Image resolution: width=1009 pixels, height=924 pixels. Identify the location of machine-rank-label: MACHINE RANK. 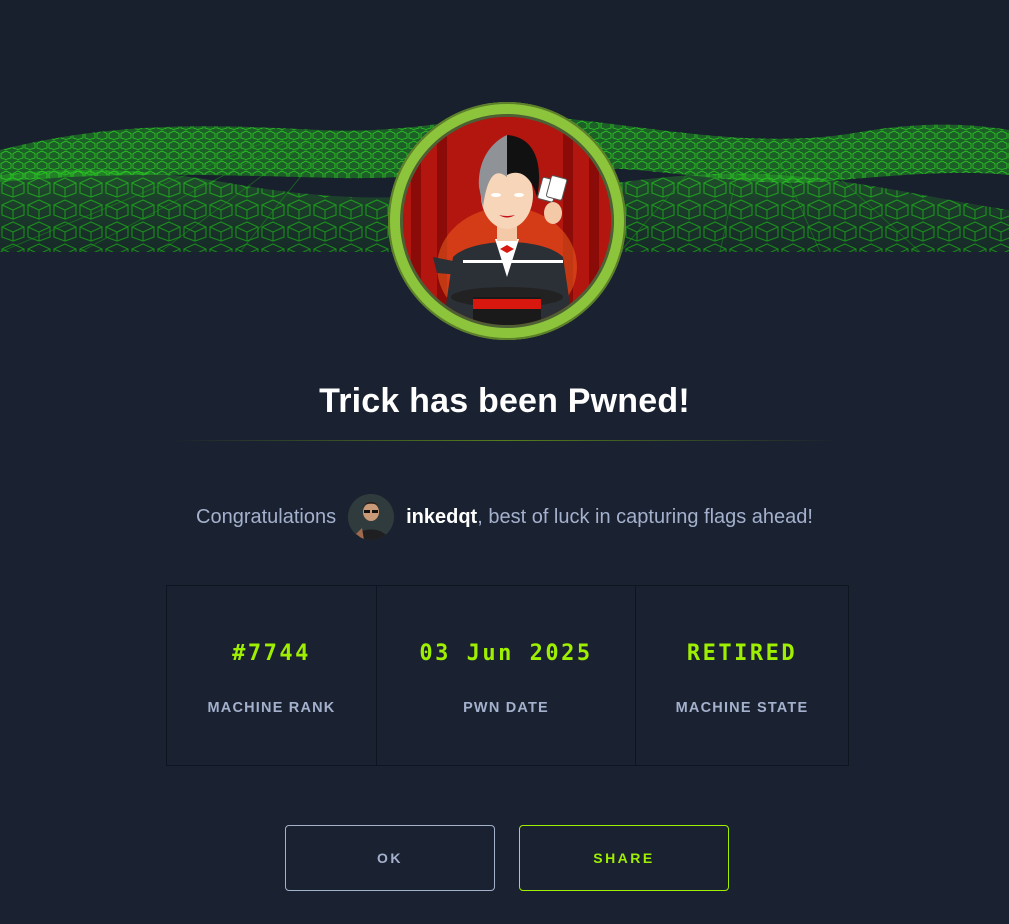
(271, 708).